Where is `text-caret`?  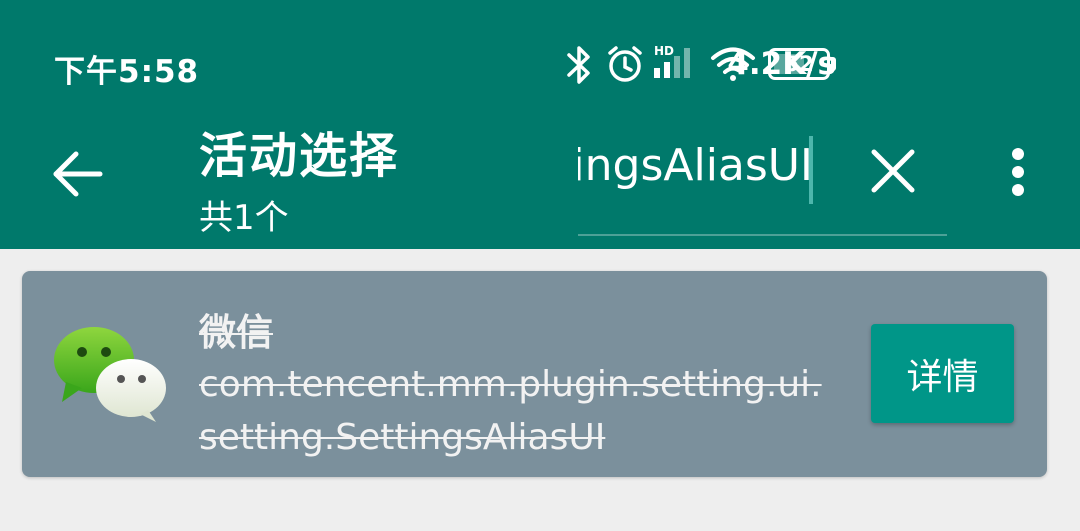
text-caret is located at coordinates (811, 170).